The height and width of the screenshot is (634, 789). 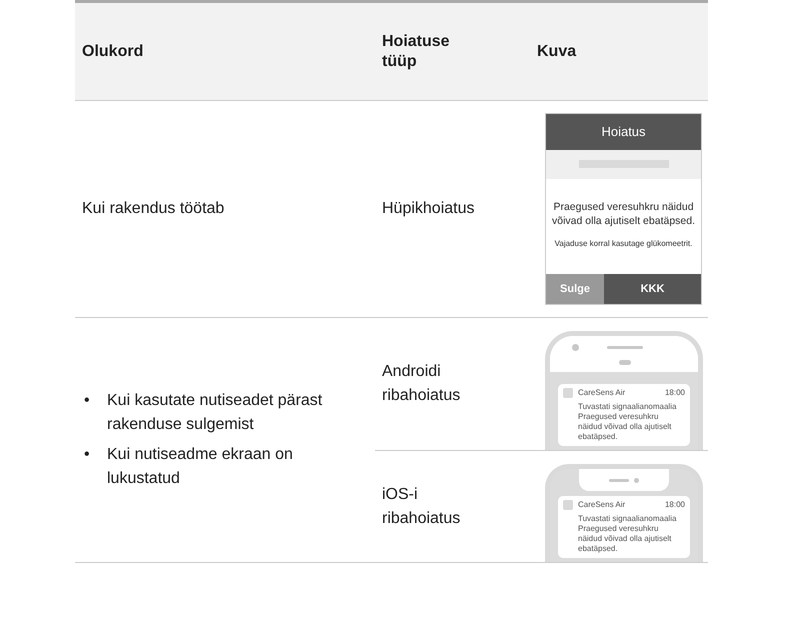 What do you see at coordinates (215, 413) in the screenshot?
I see `situation-text: Kui kasutate nutiseadet pärast rakenduse sulgemist` at bounding box center [215, 413].